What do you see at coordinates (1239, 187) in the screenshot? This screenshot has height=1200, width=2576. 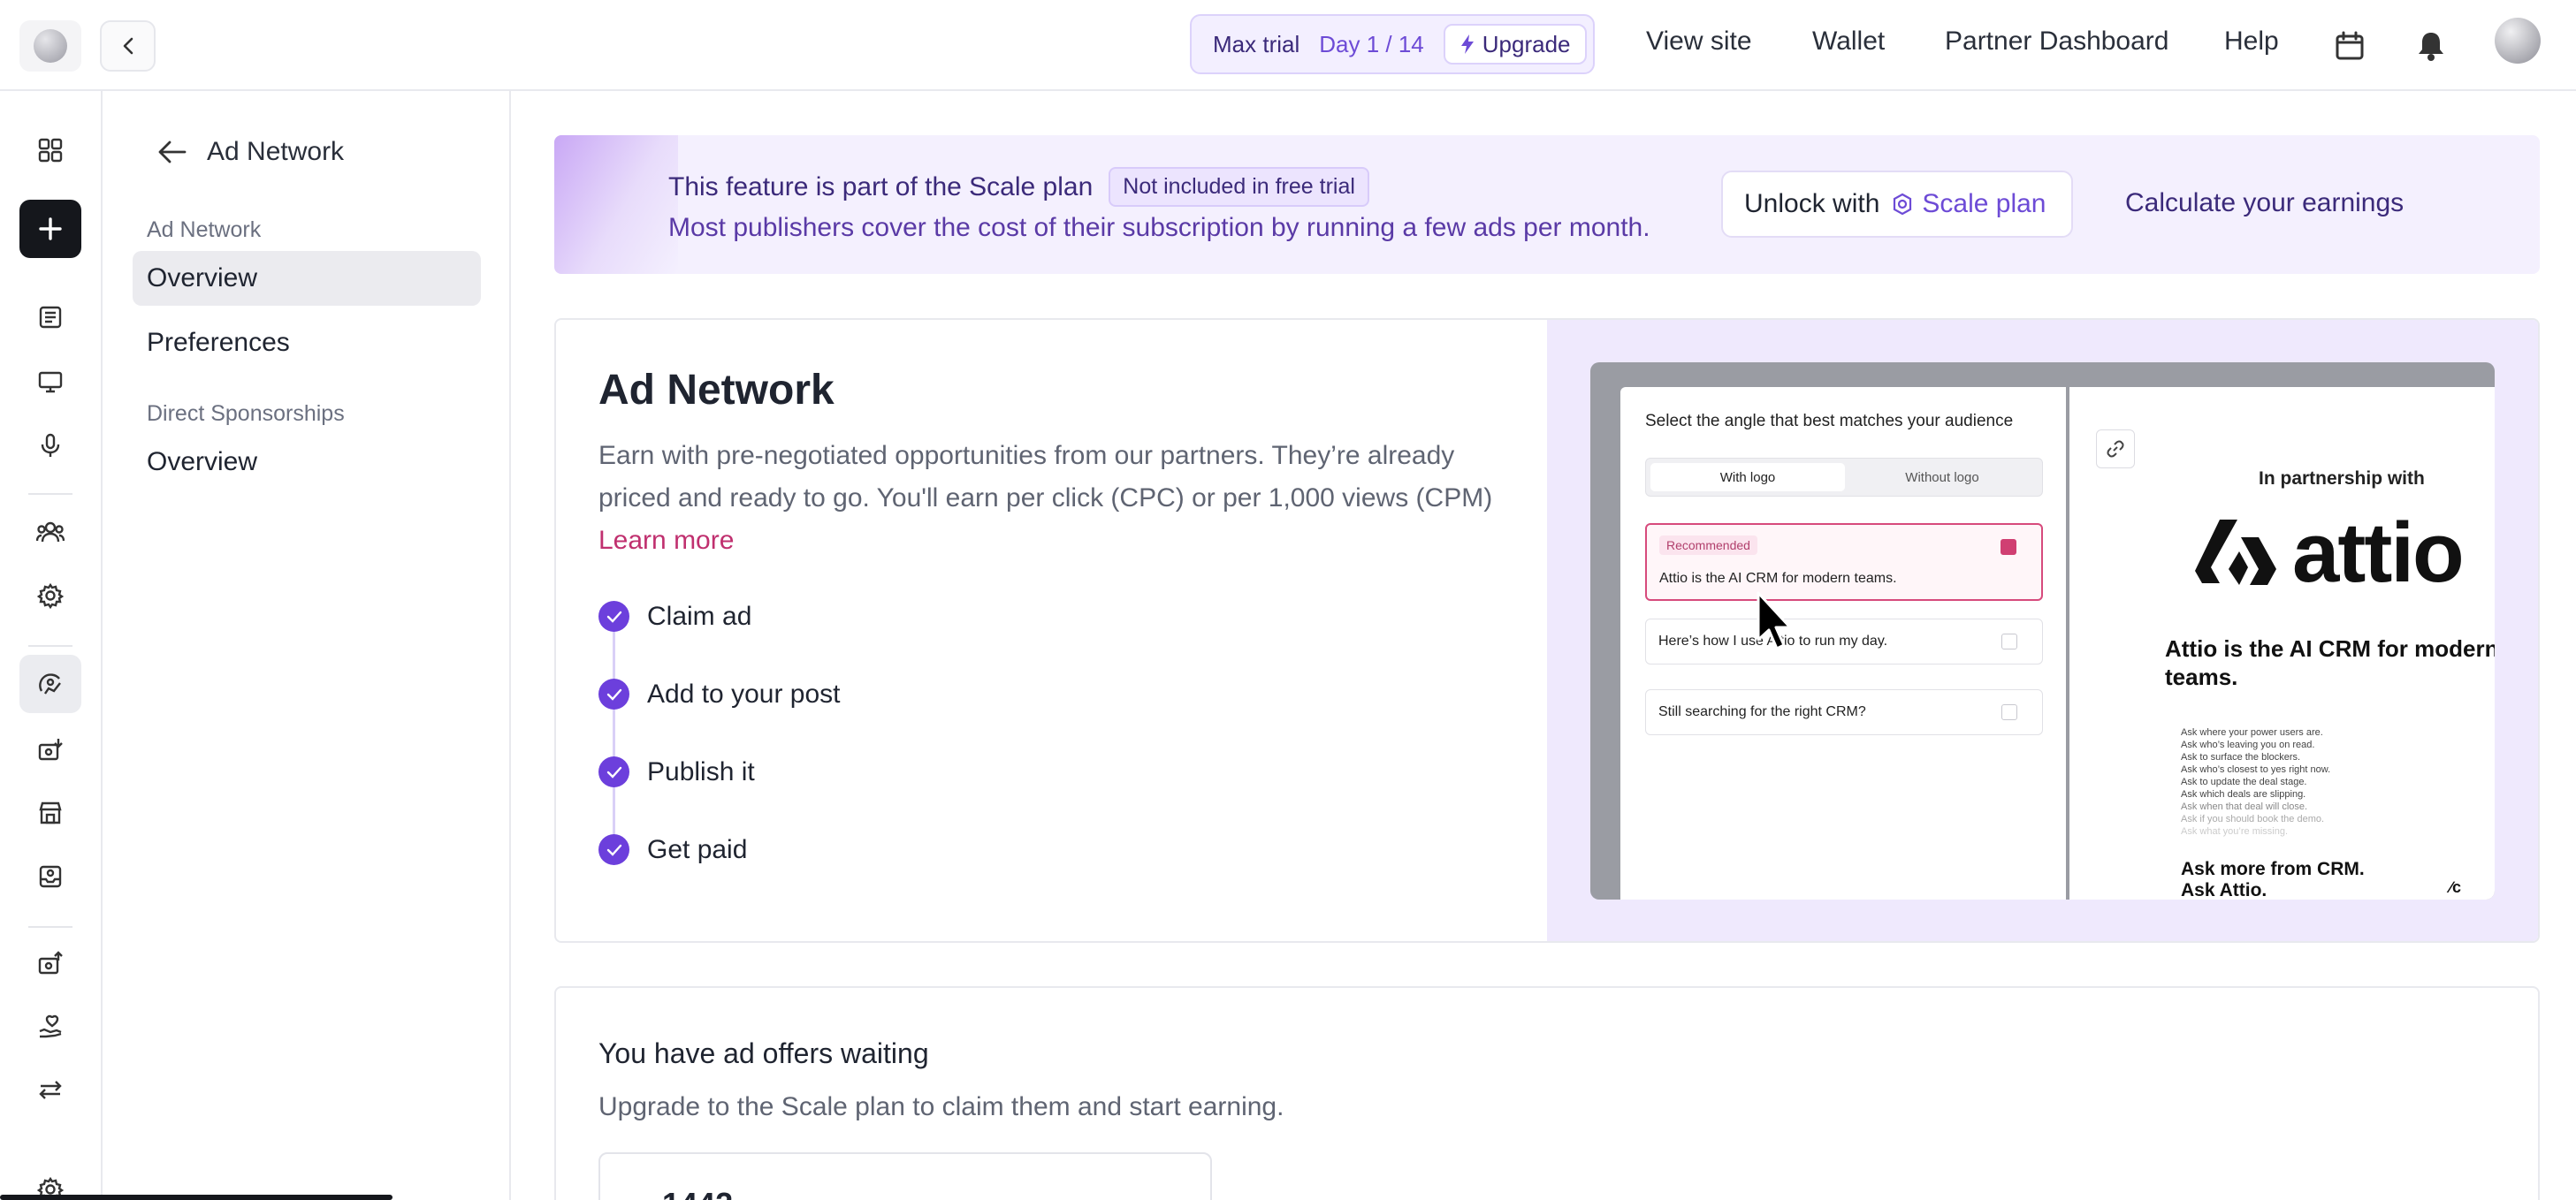 I see `not-included-badge: Not included in free trial` at bounding box center [1239, 187].